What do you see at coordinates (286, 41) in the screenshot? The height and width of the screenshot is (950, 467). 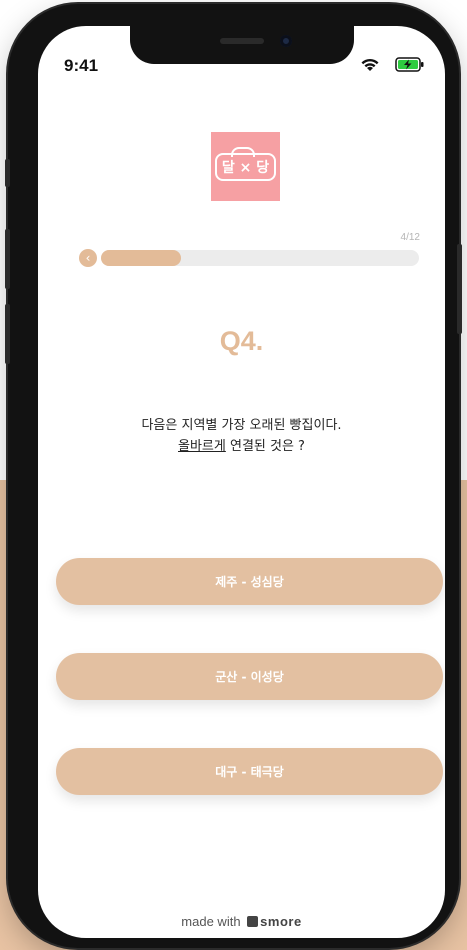 I see `camera` at bounding box center [286, 41].